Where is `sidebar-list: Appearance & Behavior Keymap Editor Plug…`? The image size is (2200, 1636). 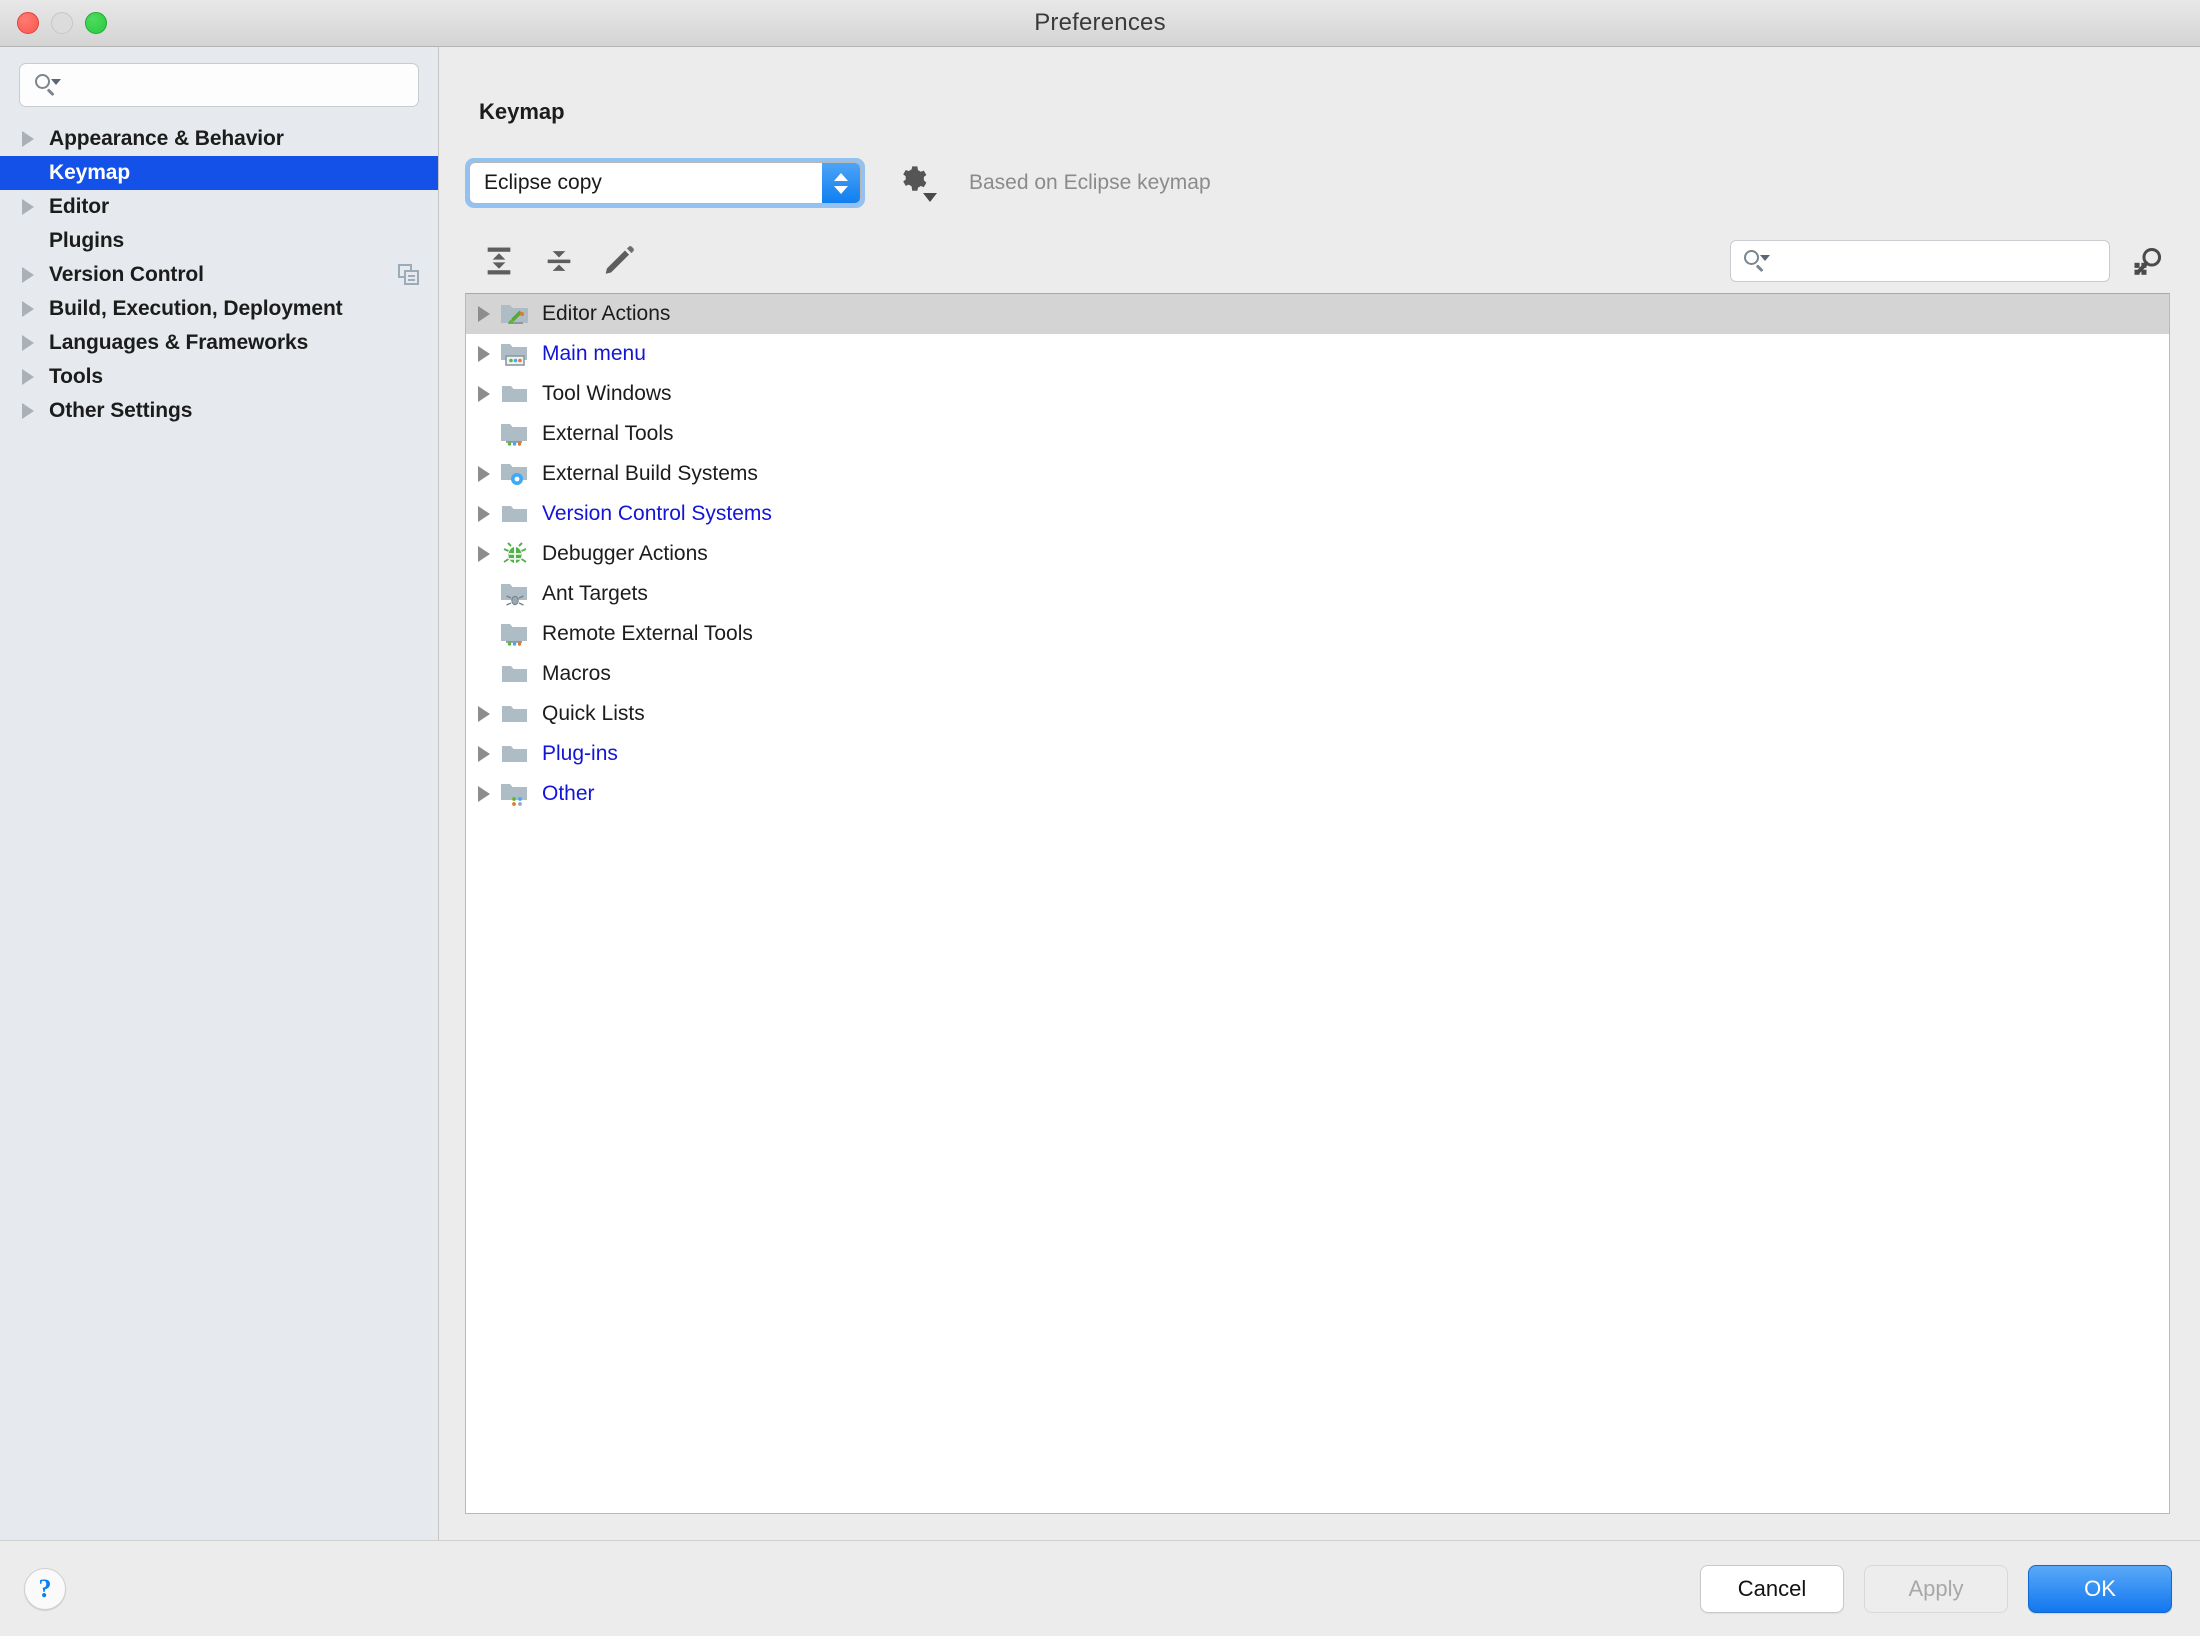 sidebar-list: Appearance & Behavior Keymap Editor Plug… is located at coordinates (219, 272).